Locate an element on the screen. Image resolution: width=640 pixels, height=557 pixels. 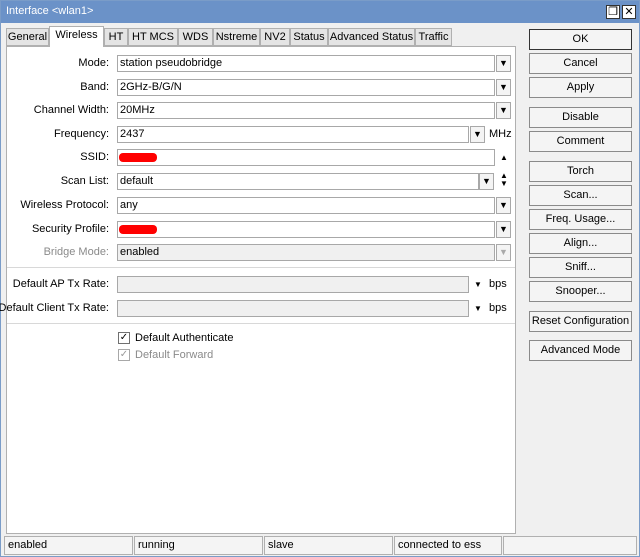
tab-traffic: Traffic is located at coordinates (433, 37).